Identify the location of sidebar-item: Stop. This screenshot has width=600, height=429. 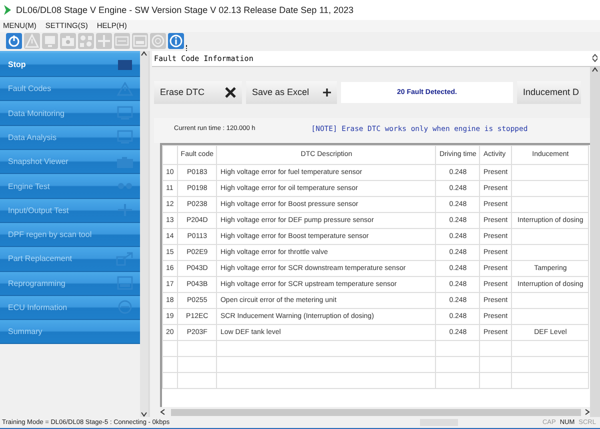
(70, 65).